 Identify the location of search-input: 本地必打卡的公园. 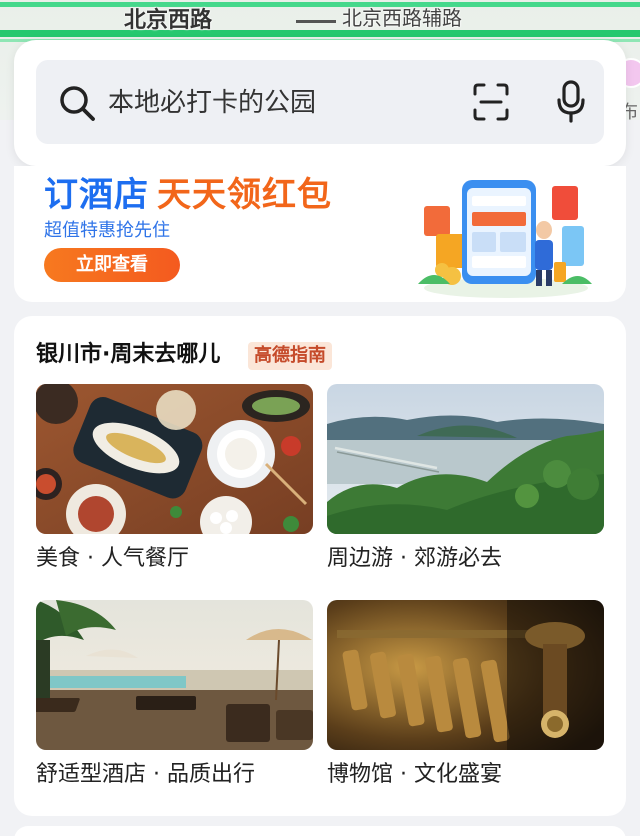
(320, 102).